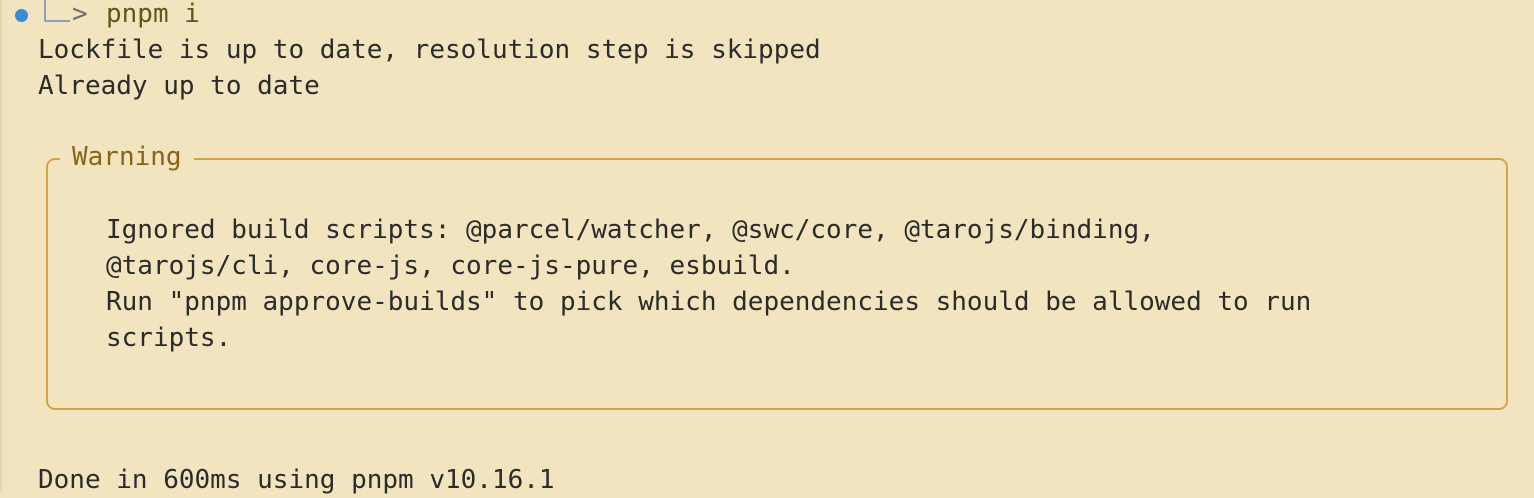 The width and height of the screenshot is (1534, 498). What do you see at coordinates (80, 14) in the screenshot?
I see `prompt-arrow: >` at bounding box center [80, 14].